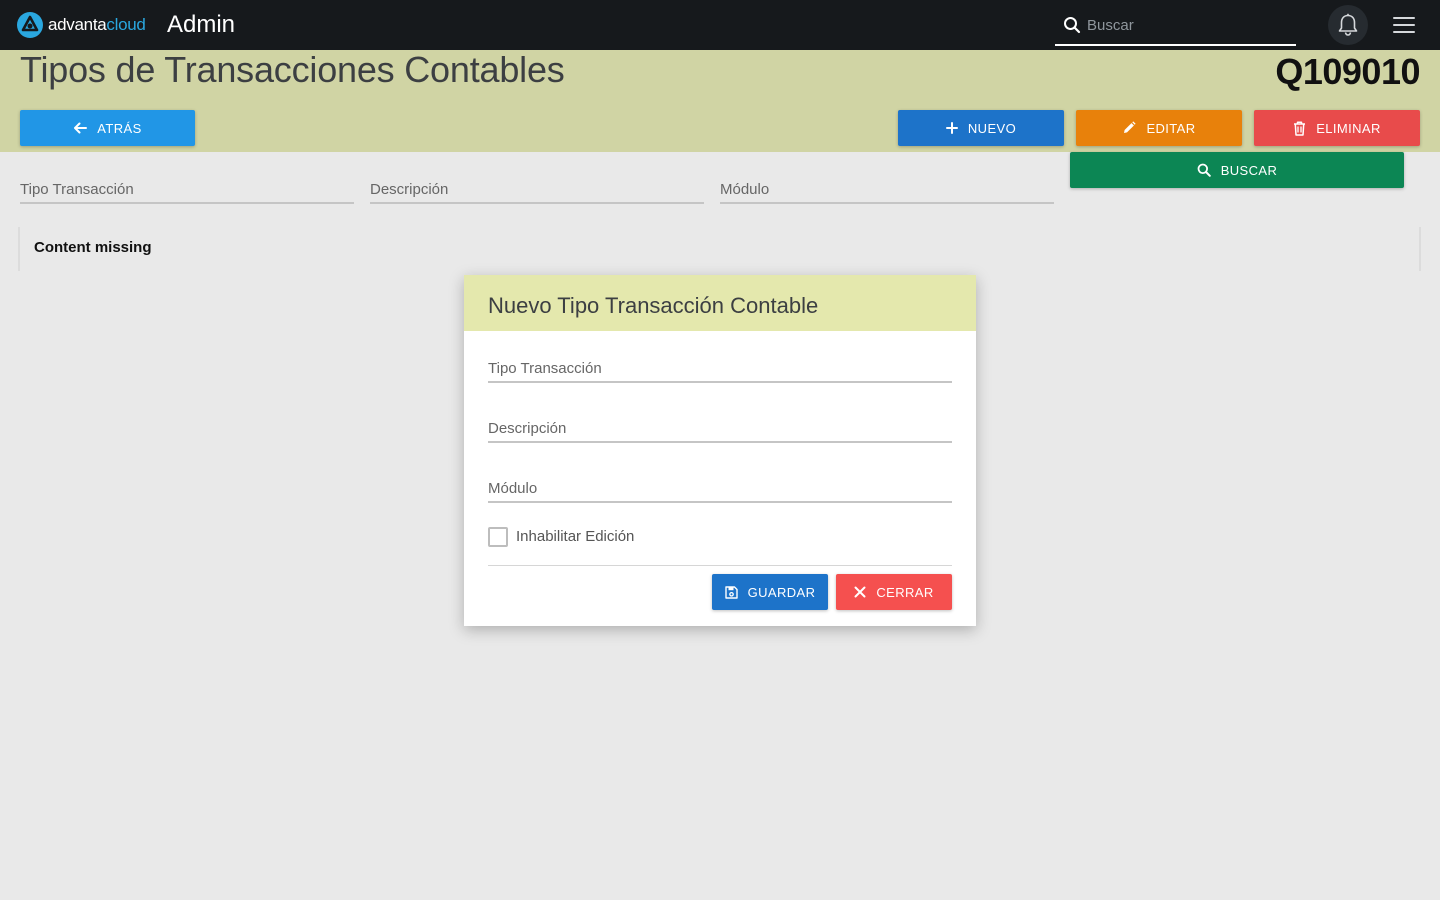 The image size is (1440, 900). I want to click on global-search, so click(1175, 27).